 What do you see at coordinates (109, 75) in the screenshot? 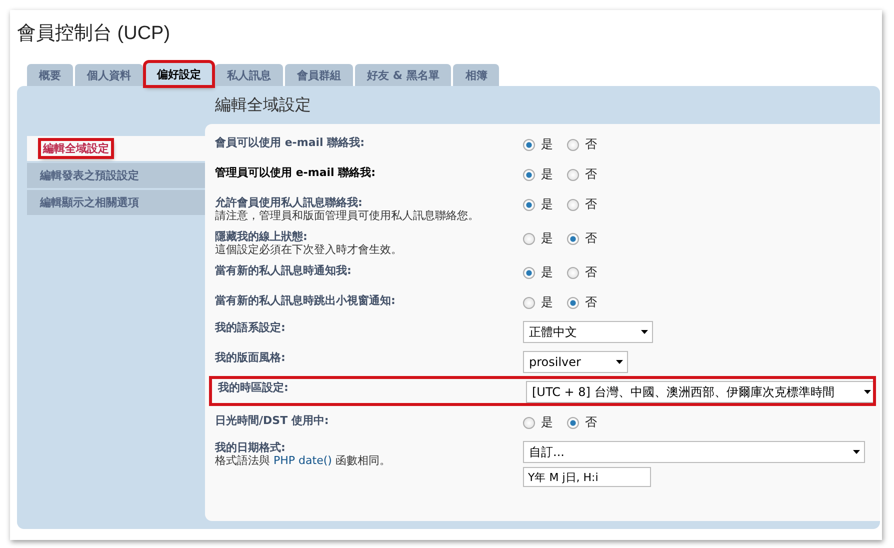
I see `tab: 個人資料` at bounding box center [109, 75].